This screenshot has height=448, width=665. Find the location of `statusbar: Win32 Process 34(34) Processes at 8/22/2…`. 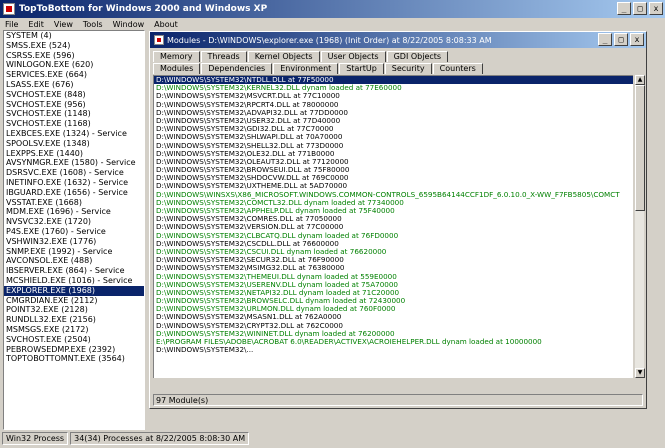

statusbar: Win32 Process 34(34) Processes at 8/22/2… is located at coordinates (332, 438).